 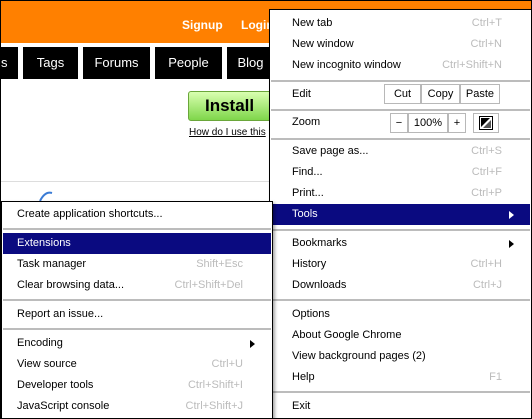 What do you see at coordinates (400, 314) in the screenshot?
I see `menu-item-options: Options` at bounding box center [400, 314].